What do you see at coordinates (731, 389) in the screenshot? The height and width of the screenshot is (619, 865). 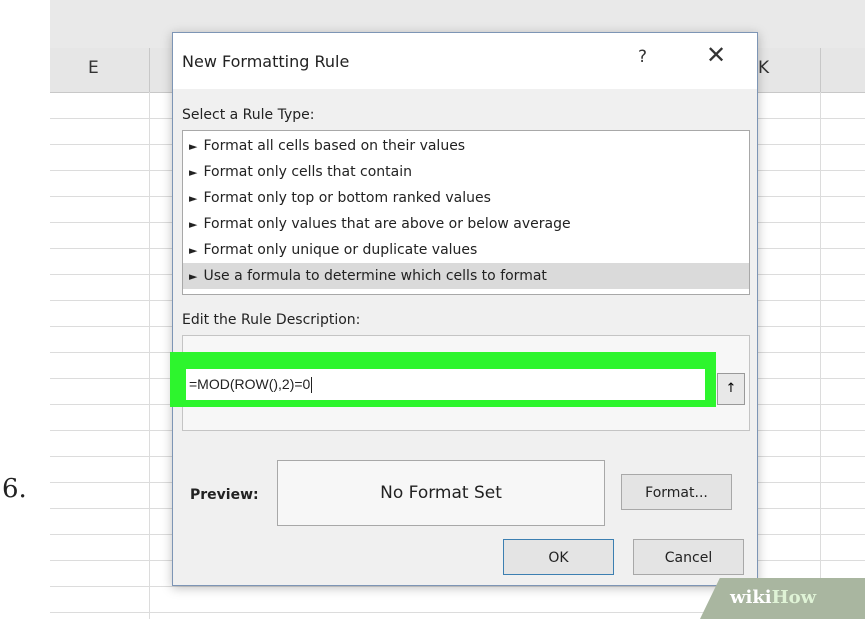 I see `range-selector-button: ↑` at bounding box center [731, 389].